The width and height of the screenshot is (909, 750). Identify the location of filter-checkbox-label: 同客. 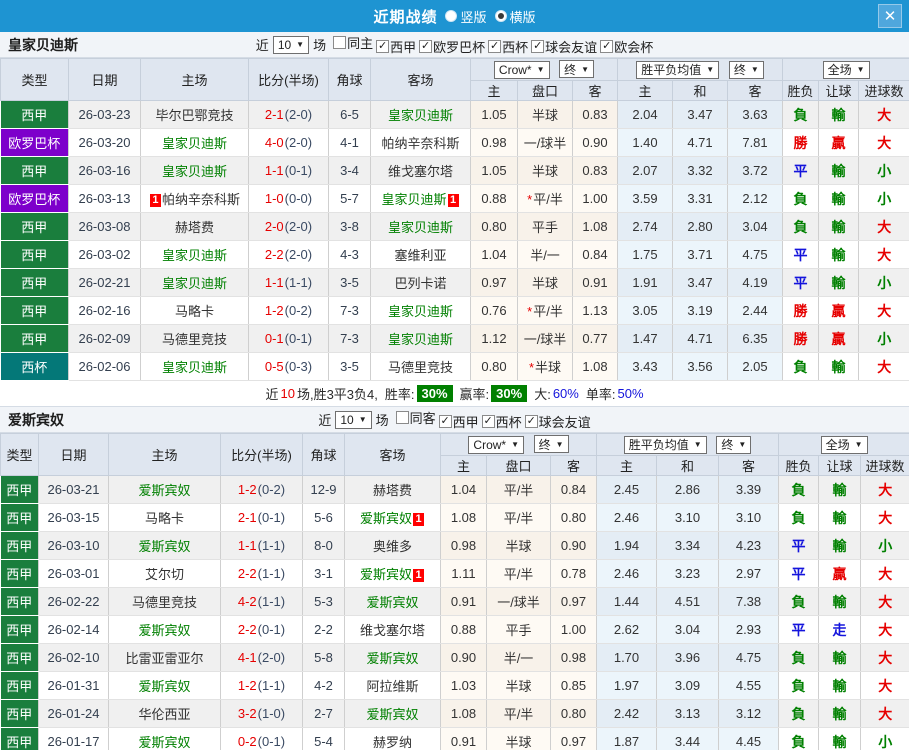
(422, 418).